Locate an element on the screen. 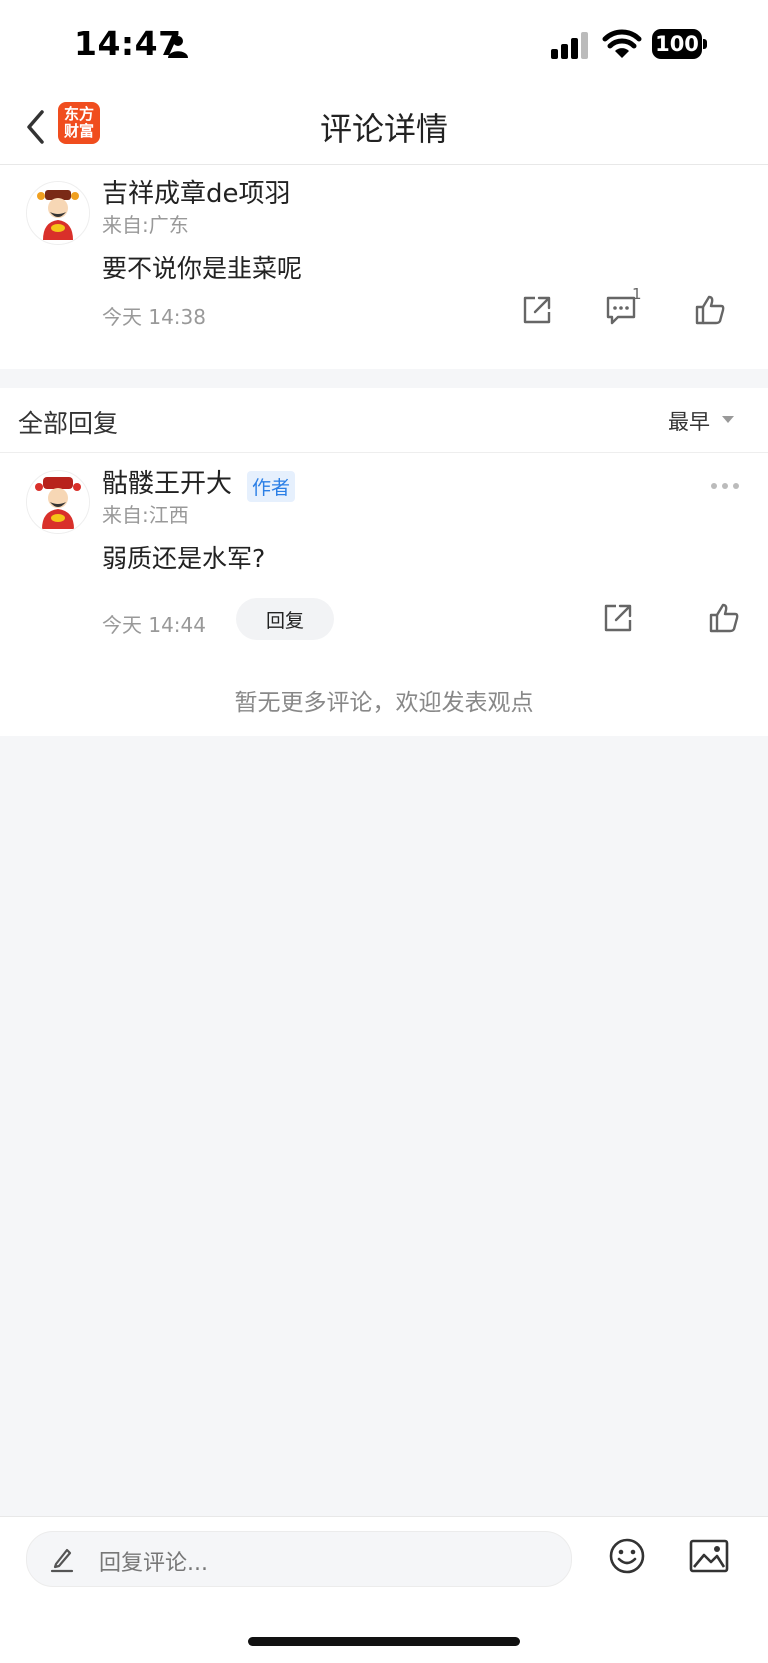 This screenshot has height=1663, width=768. person-icon is located at coordinates (178, 47).